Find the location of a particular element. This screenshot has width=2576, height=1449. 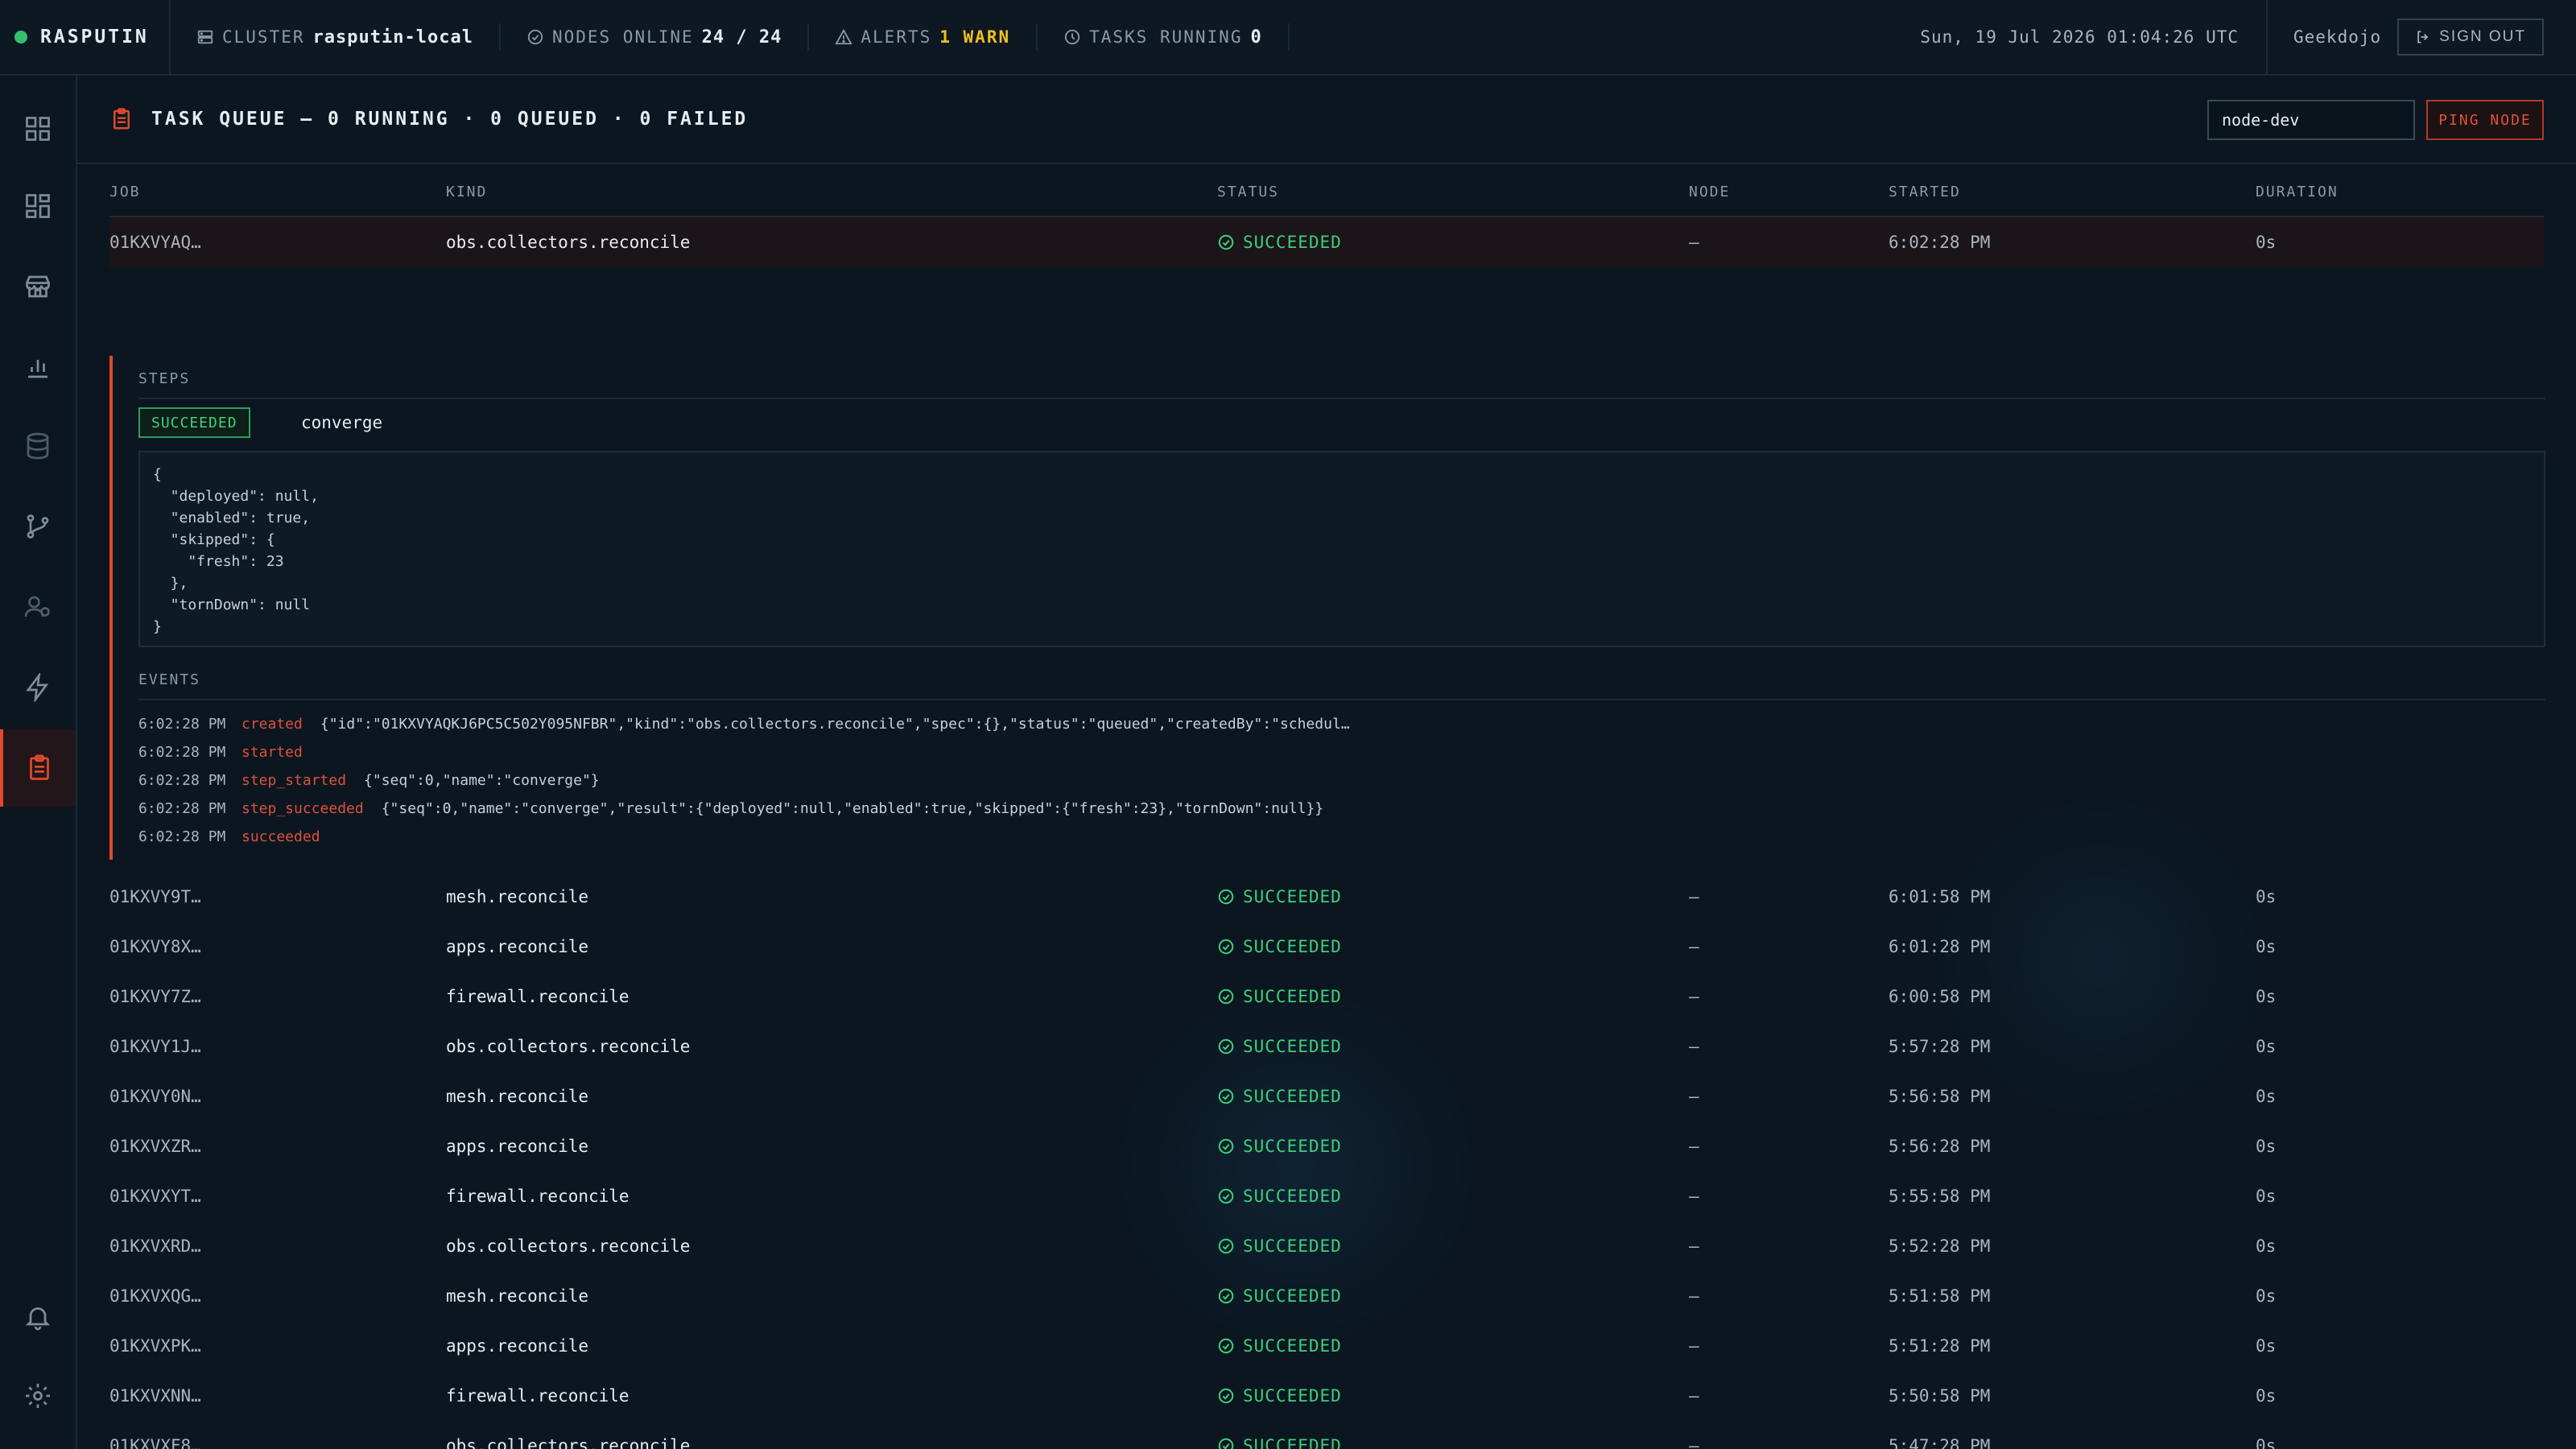

sign-out-button: SIGN OUT is located at coordinates (2470, 37).